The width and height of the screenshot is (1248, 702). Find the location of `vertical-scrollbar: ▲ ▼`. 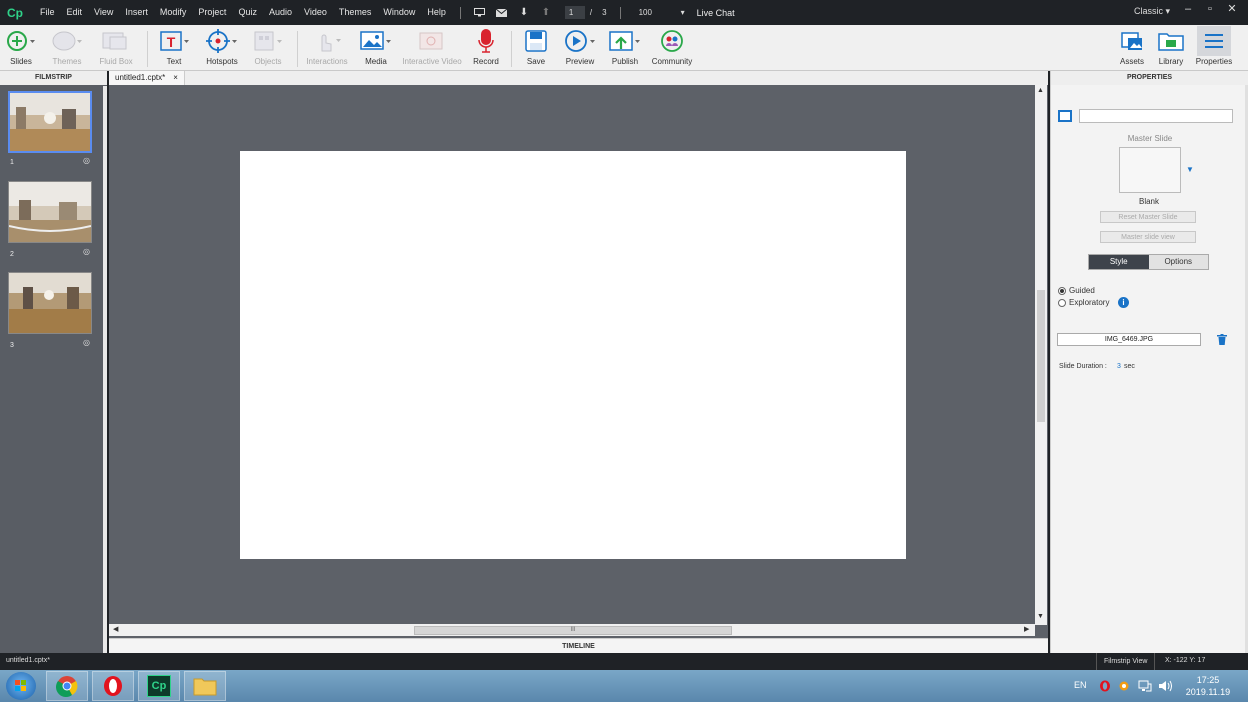

vertical-scrollbar: ▲ ▼ is located at coordinates (1041, 355).